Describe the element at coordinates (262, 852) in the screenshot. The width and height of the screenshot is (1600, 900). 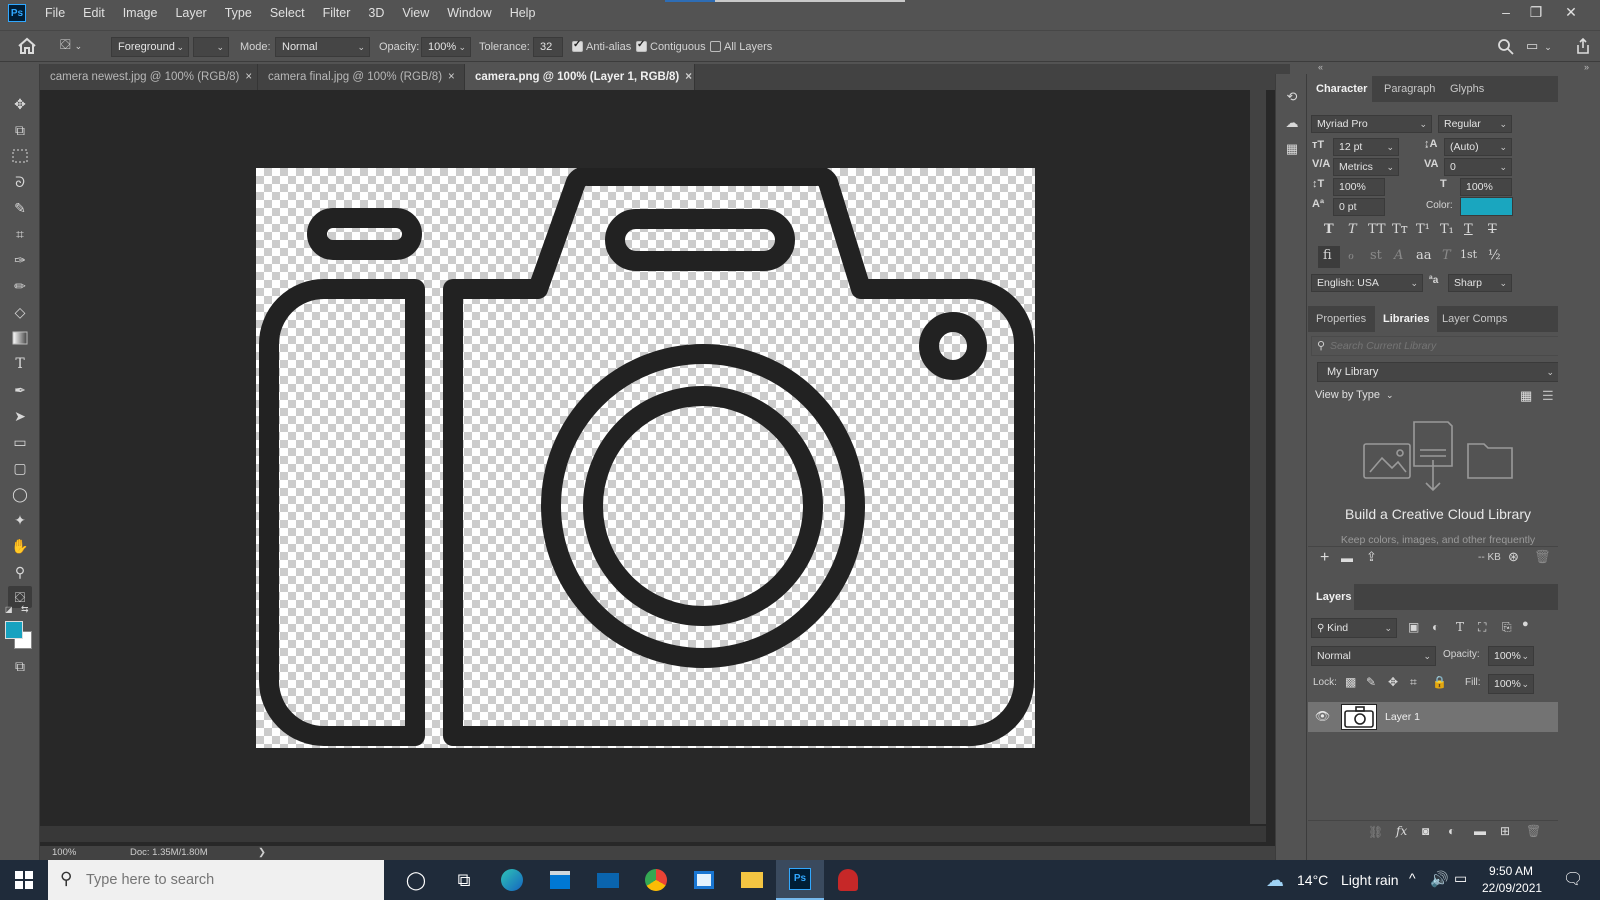
I see `status-menu-arrow-icon: ❯` at that location.